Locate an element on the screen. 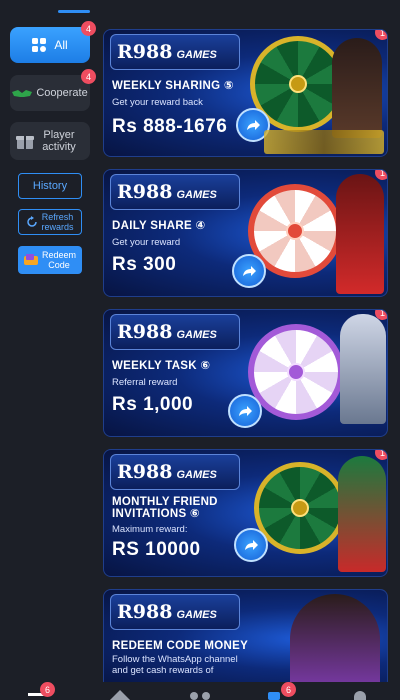 The width and height of the screenshot is (400, 700). handshake-icon is located at coordinates (22, 93).